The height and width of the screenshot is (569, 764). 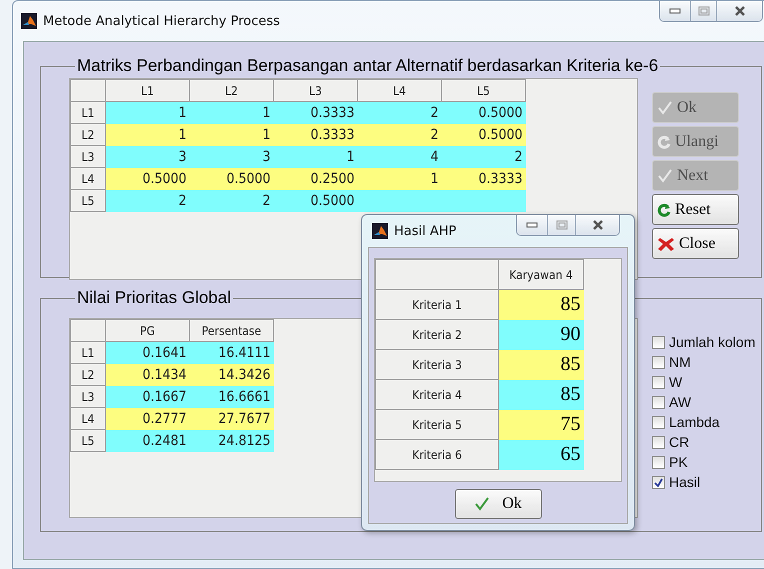 I want to click on action-button: Close, so click(x=695, y=243).